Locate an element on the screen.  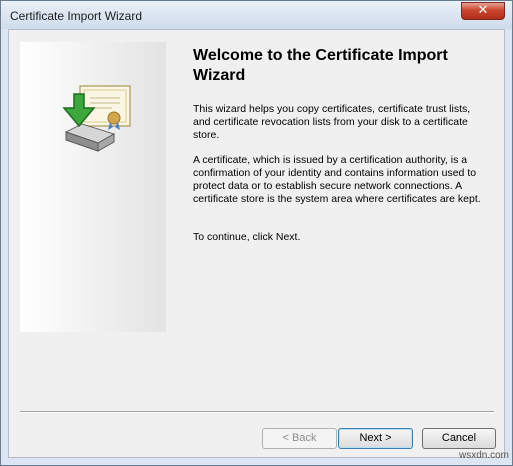
back-button: < Back is located at coordinates (299, 438).